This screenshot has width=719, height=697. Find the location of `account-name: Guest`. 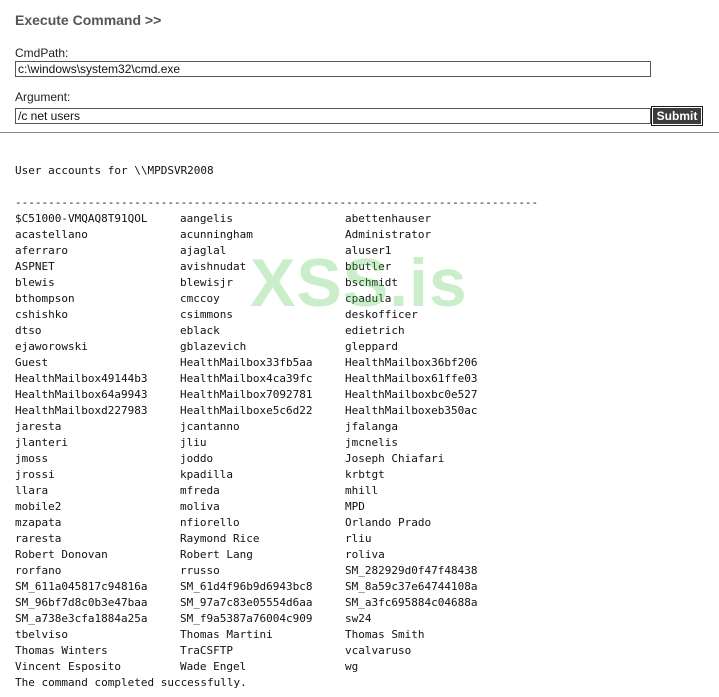

account-name: Guest is located at coordinates (32, 362).